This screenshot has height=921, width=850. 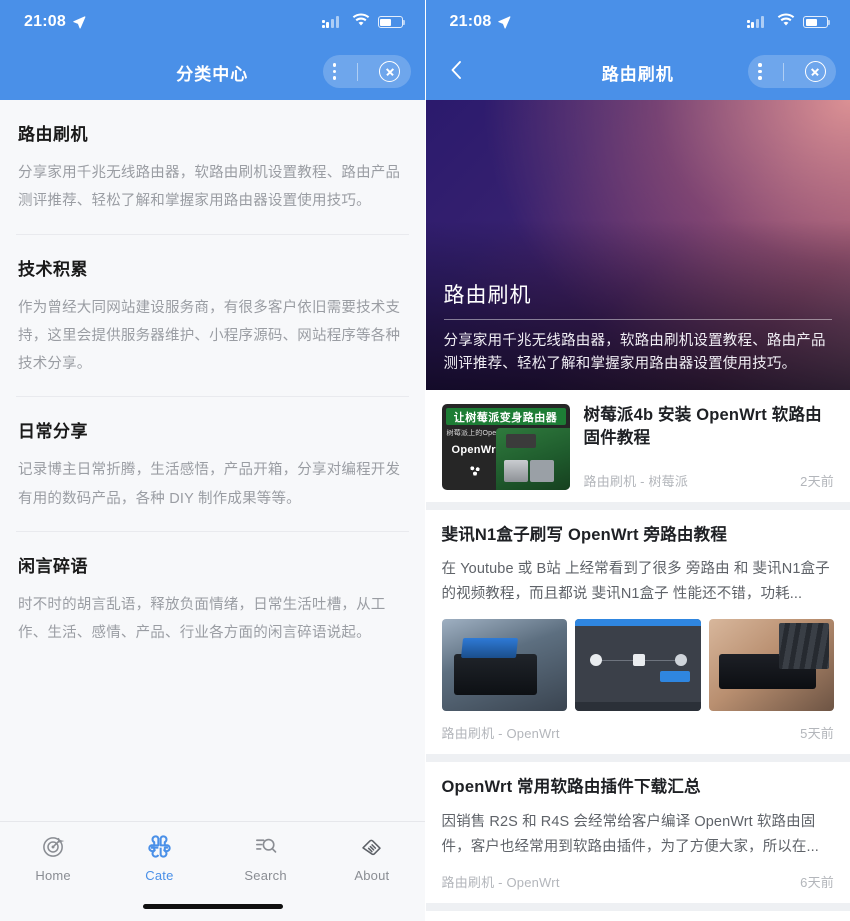 I want to click on hero-title: 路由刷机, so click(x=487, y=295).